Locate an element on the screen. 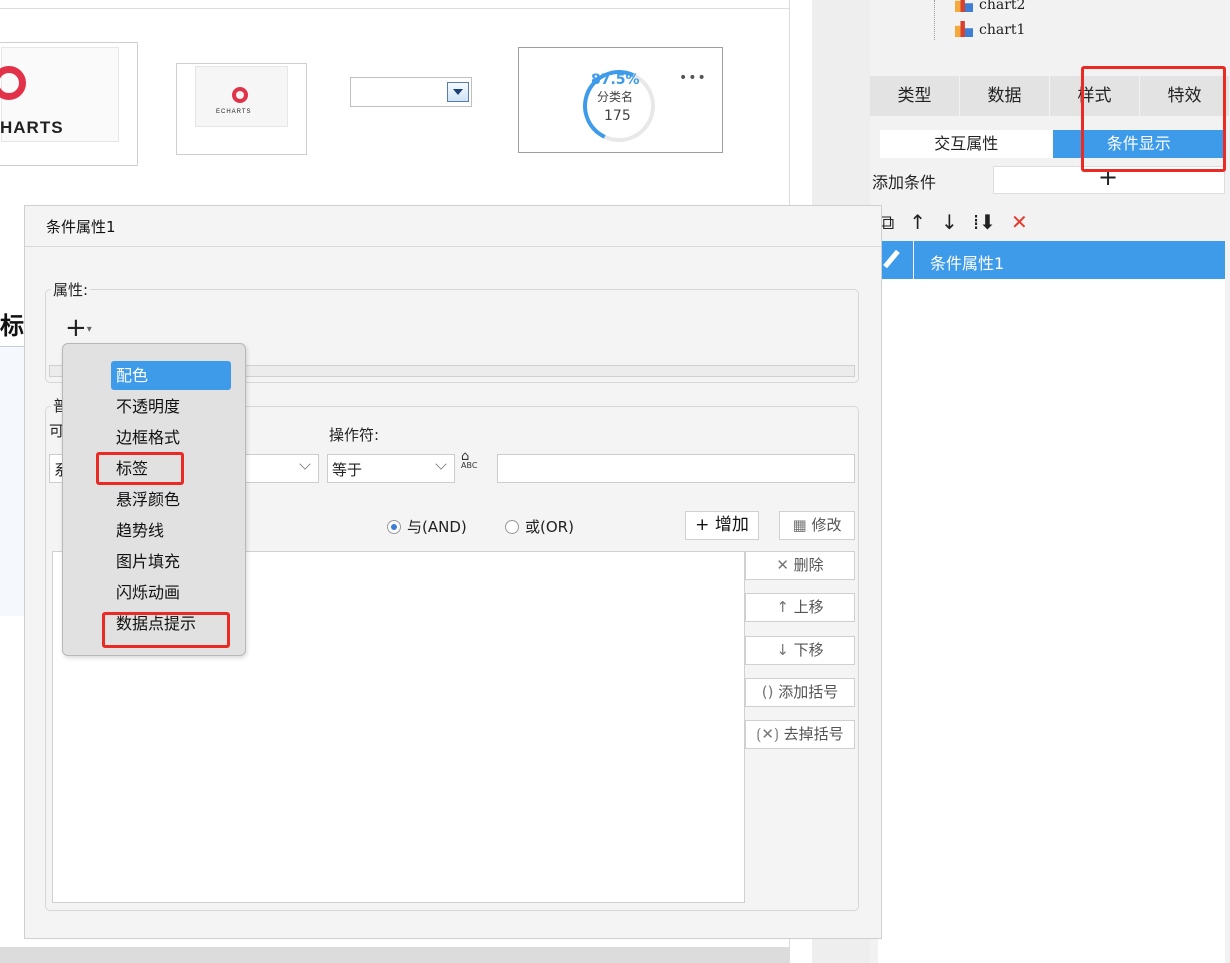 The height and width of the screenshot is (963, 1230). echarts-wordmark-small: ECHARTS is located at coordinates (234, 112).